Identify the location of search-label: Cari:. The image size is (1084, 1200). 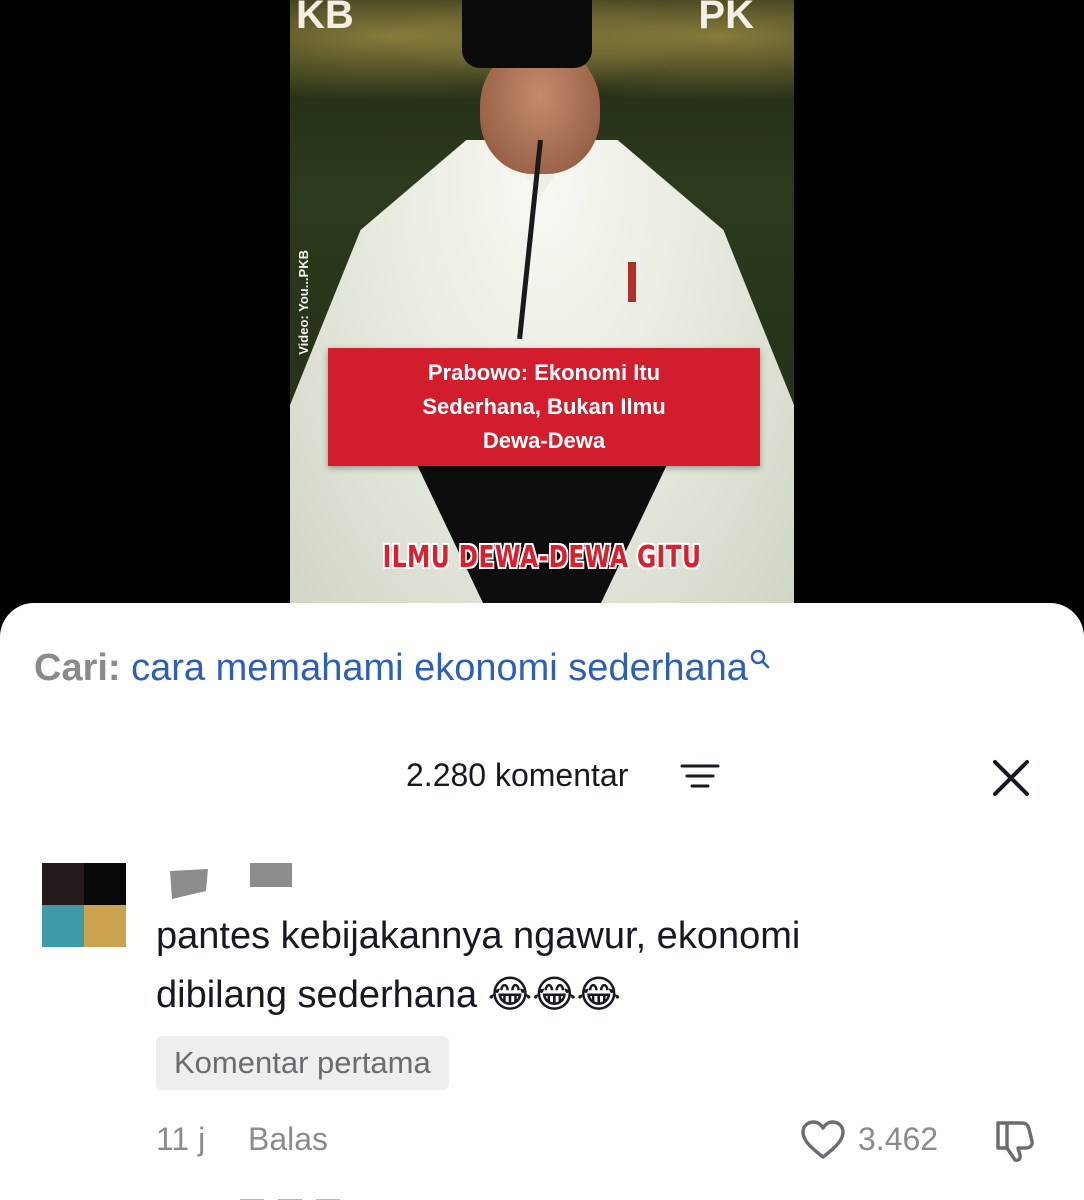
(77, 668).